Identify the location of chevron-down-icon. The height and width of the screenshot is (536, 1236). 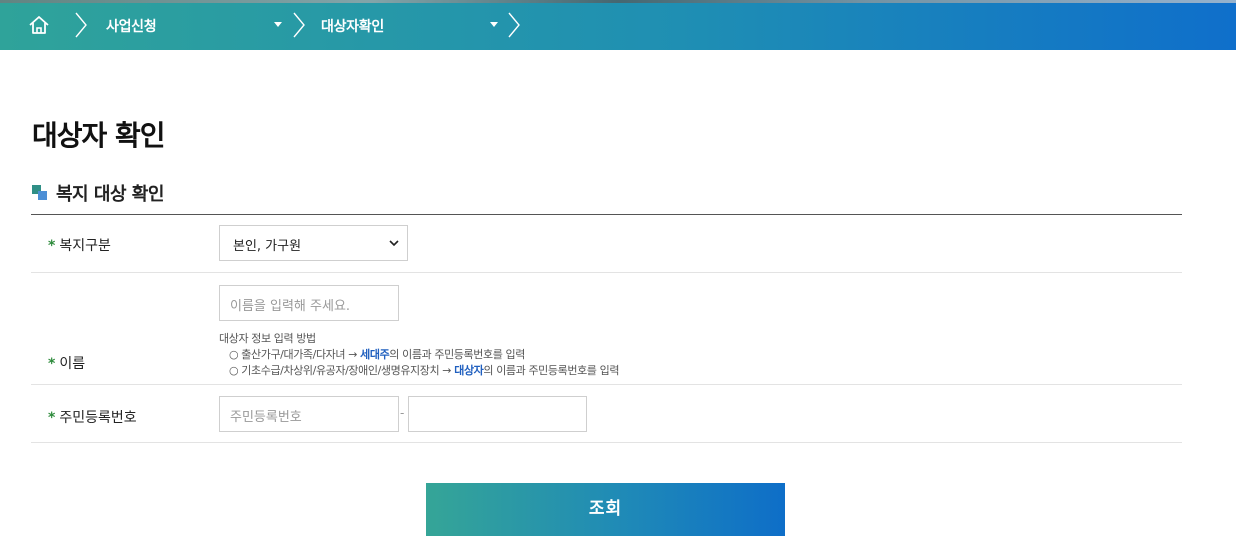
(394, 243).